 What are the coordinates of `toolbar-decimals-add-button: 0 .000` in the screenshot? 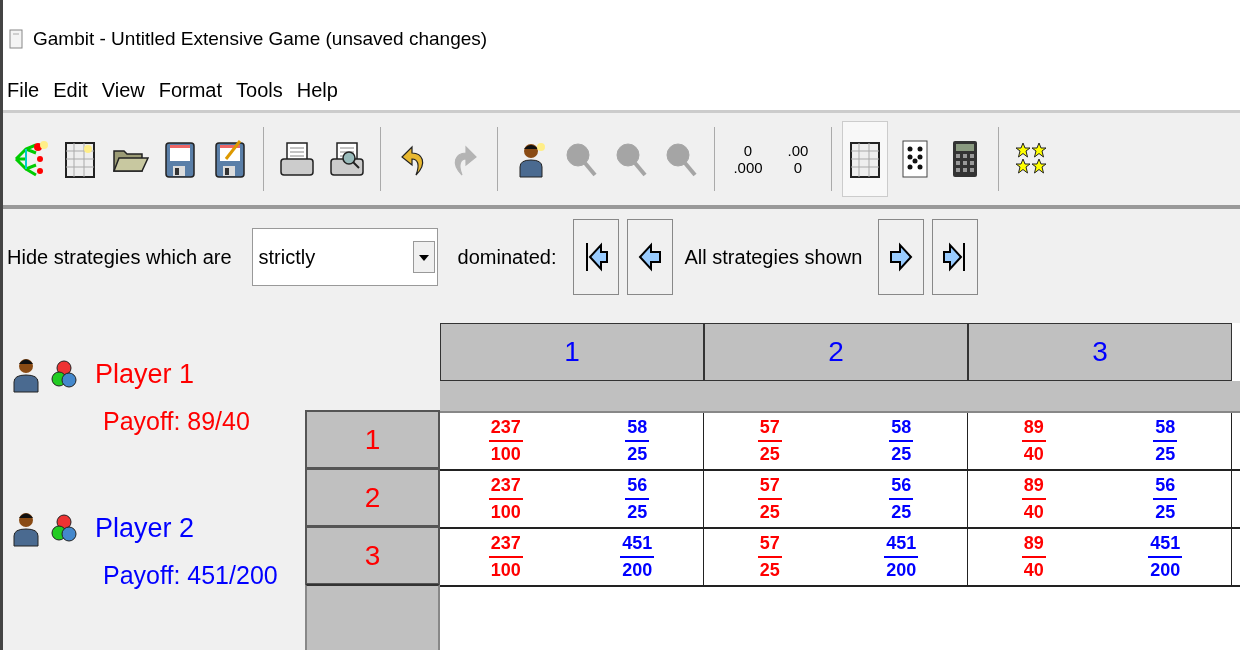 It's located at (748, 159).